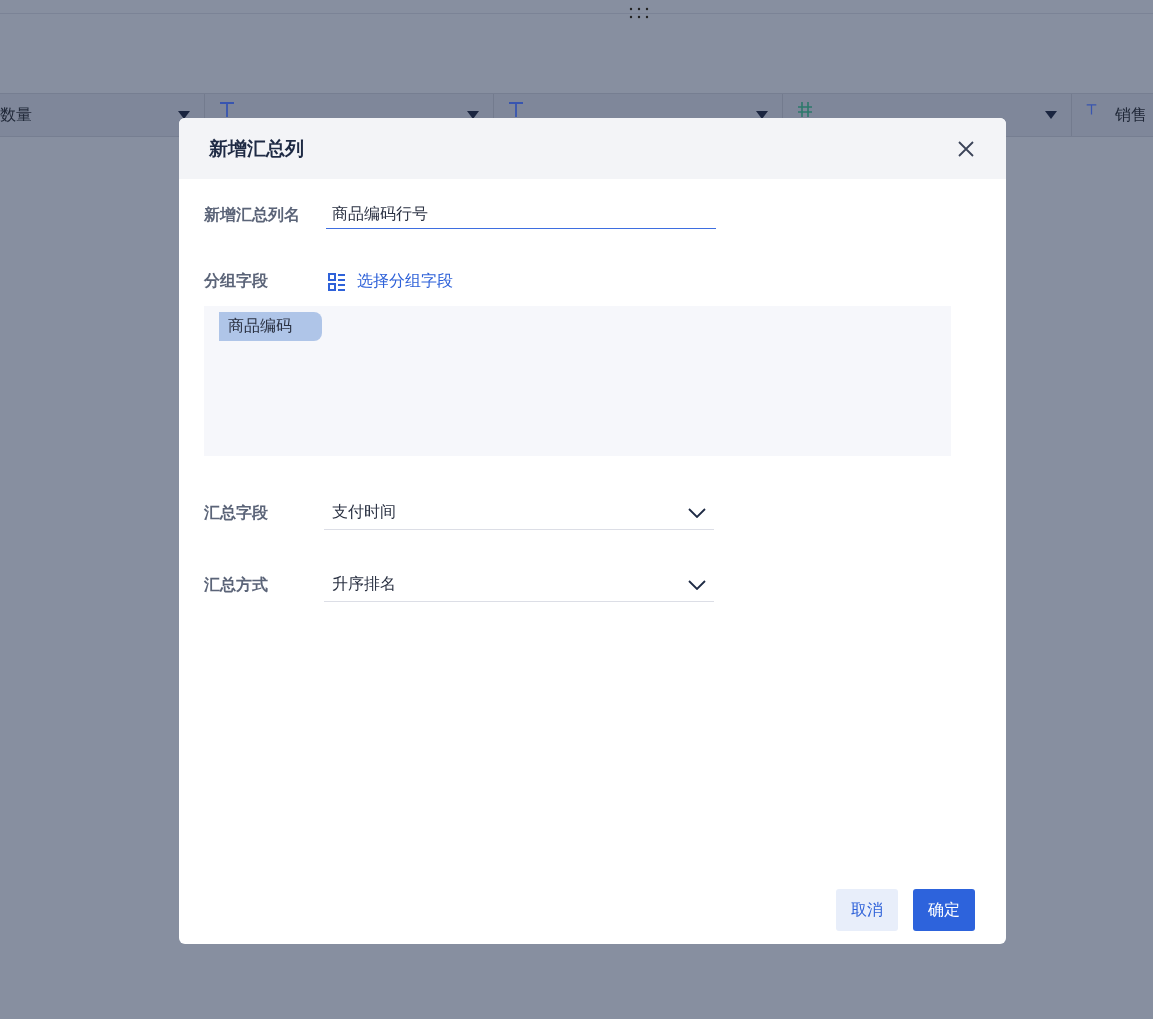 The width and height of the screenshot is (1153, 1019). I want to click on field-label: 汇总字段, so click(236, 513).